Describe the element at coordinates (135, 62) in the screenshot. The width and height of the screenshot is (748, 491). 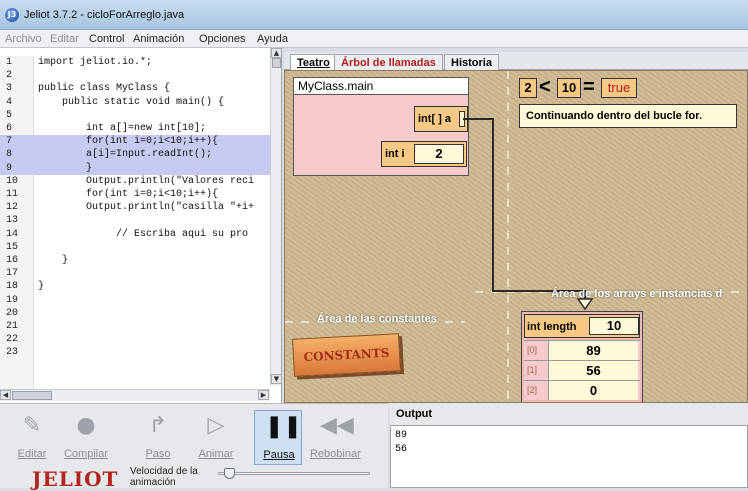
I see `code-line: 1 import jeliot.io.*;` at that location.